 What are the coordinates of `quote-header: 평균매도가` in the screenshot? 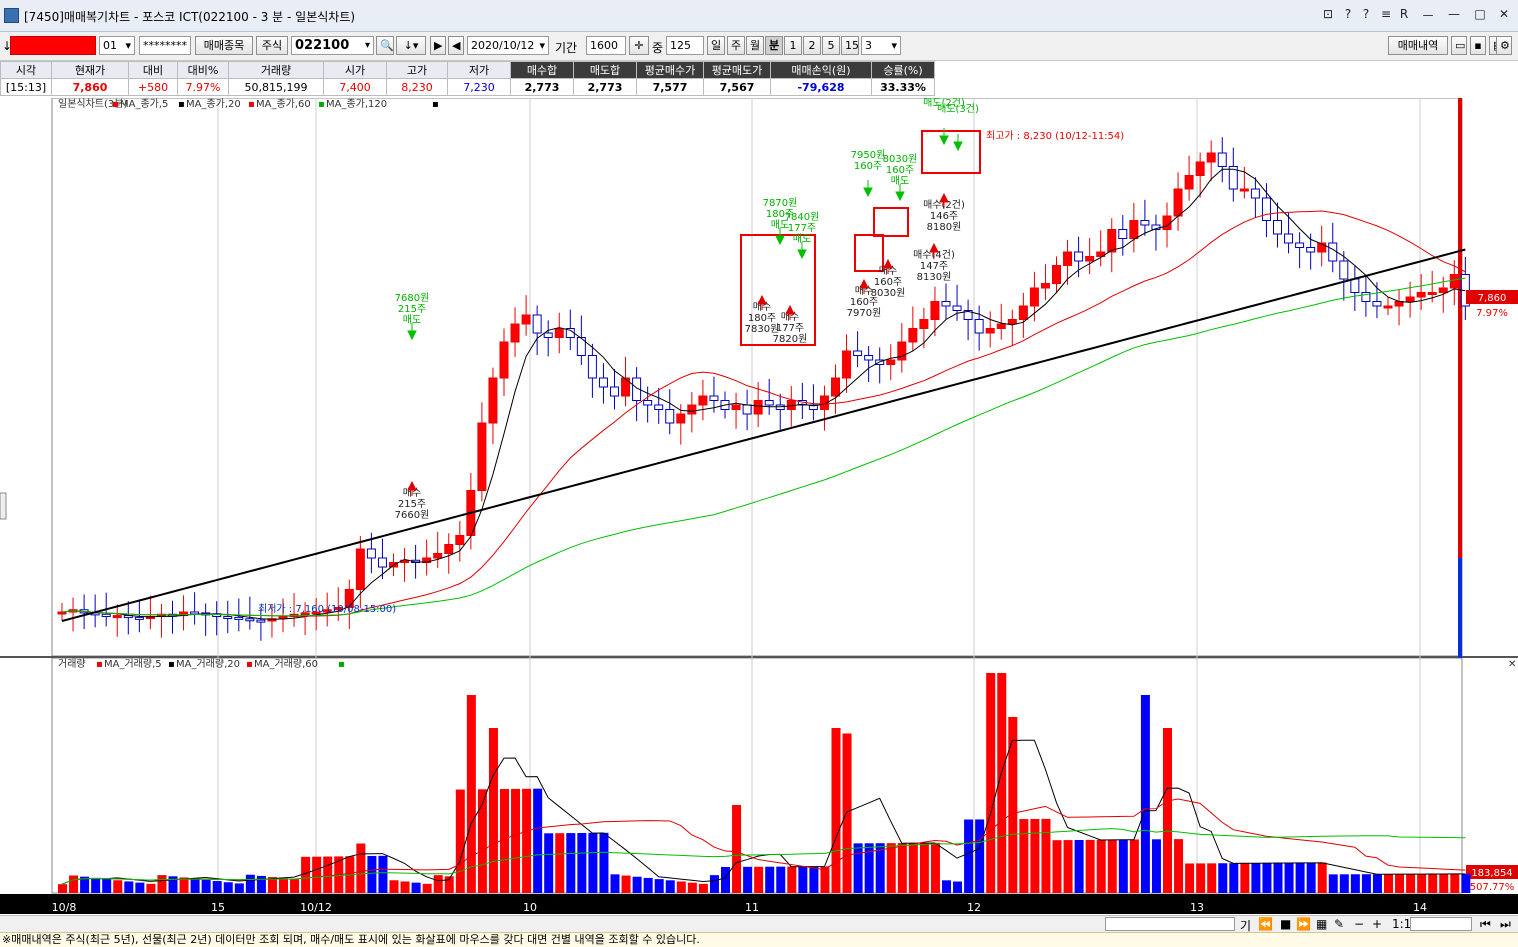 It's located at (737, 70).